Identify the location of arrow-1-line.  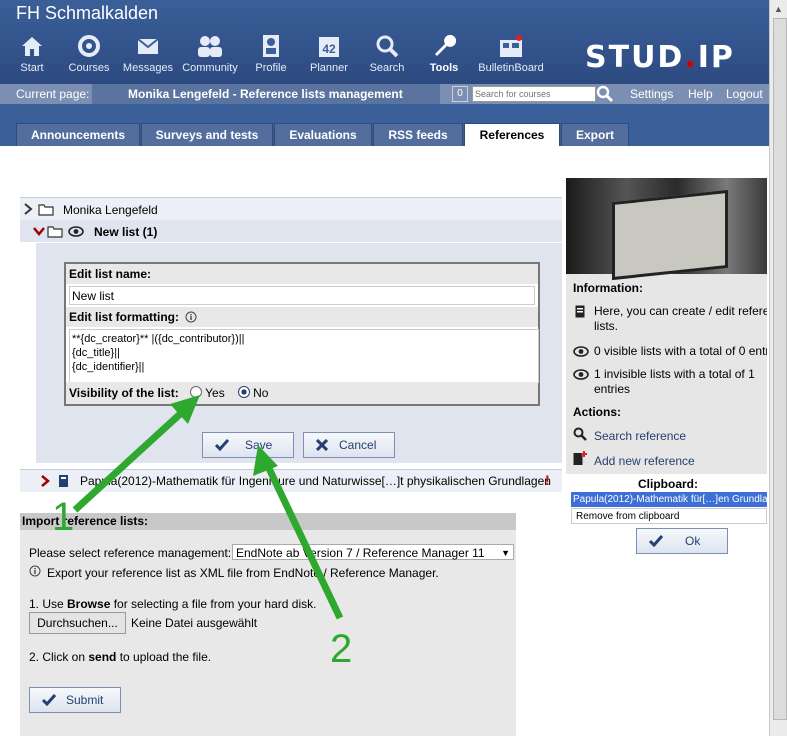
(132, 457).